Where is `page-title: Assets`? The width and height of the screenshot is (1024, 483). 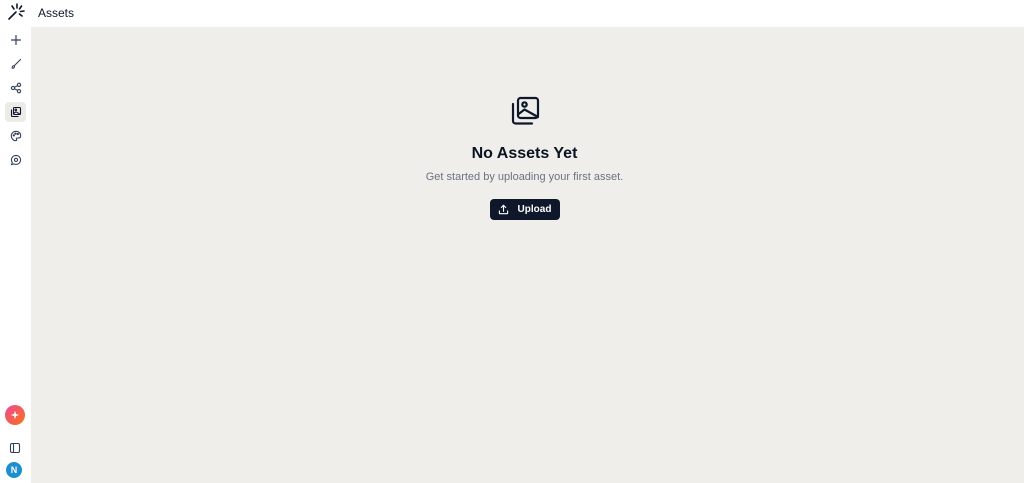 page-title: Assets is located at coordinates (56, 13).